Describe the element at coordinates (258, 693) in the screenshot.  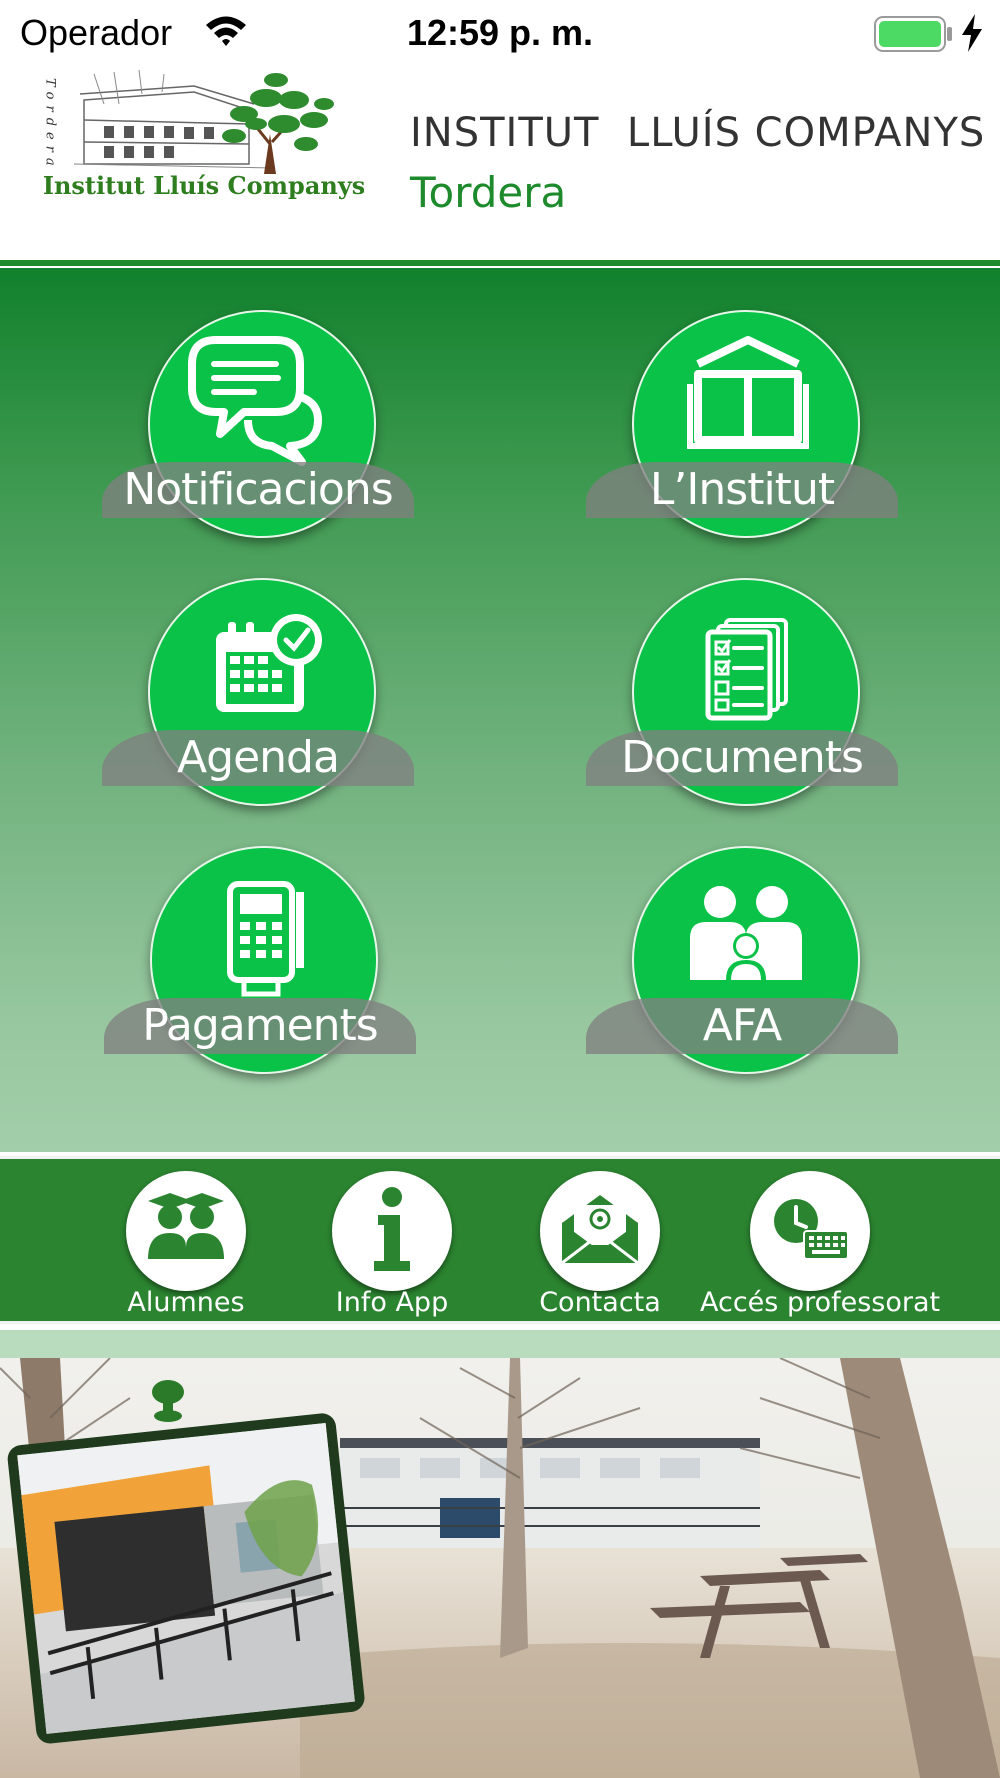
I see `tile-agenda: Agenda` at that location.